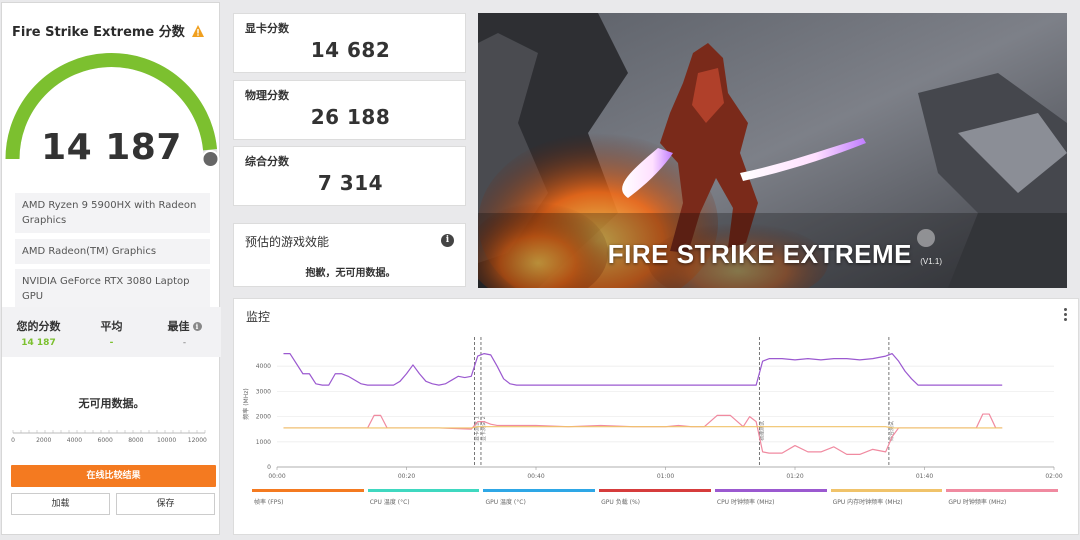  I want to click on legend-item: CPU 时钟频率 (MHz), so click(770, 497).